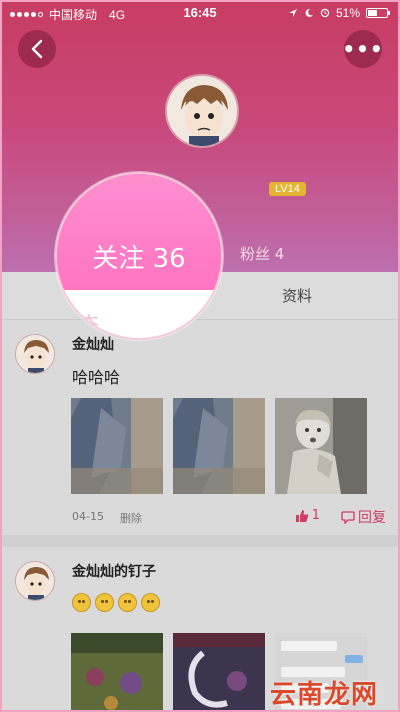 The image size is (400, 712). What do you see at coordinates (297, 295) in the screenshot?
I see `tab-material: 资料` at bounding box center [297, 295].